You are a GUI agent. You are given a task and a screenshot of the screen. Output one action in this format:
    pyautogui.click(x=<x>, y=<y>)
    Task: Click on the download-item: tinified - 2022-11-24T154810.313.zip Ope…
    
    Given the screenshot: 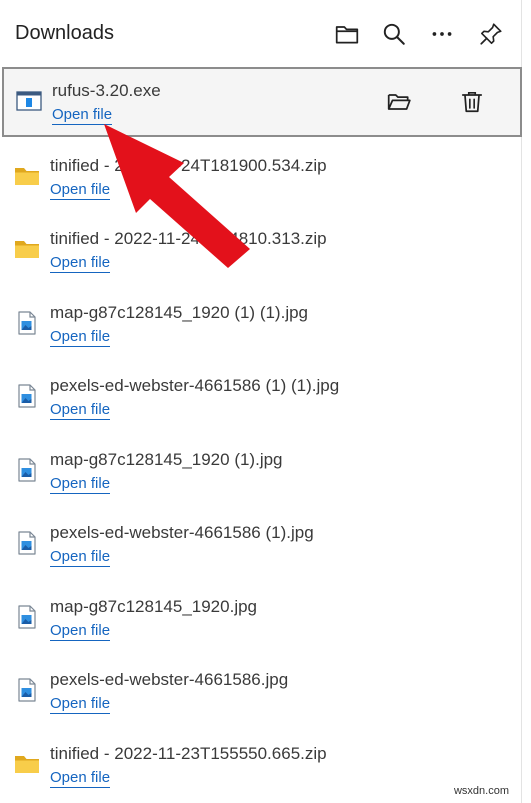 What is the action you would take?
    pyautogui.click(x=261, y=251)
    